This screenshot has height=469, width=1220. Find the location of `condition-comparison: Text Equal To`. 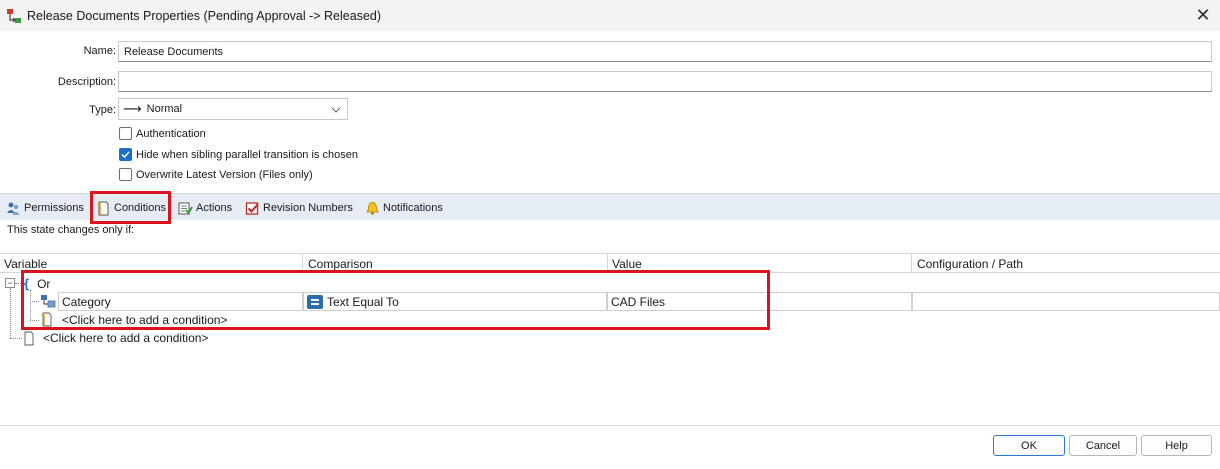

condition-comparison: Text Equal To is located at coordinates (363, 301).